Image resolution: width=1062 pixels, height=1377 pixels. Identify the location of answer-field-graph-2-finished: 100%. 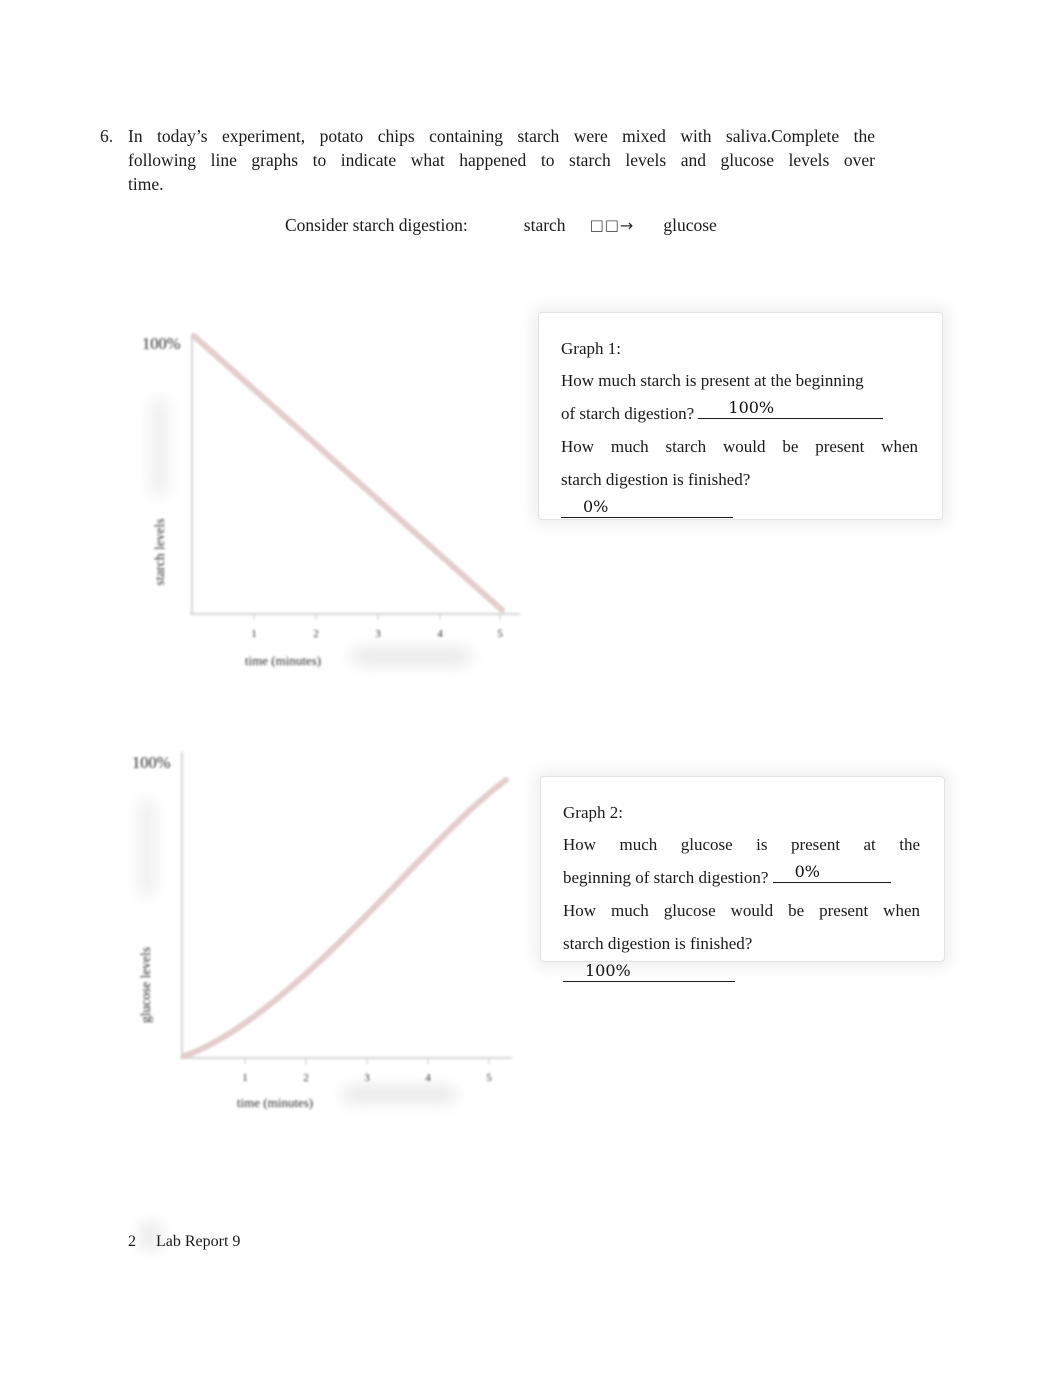
(649, 971).